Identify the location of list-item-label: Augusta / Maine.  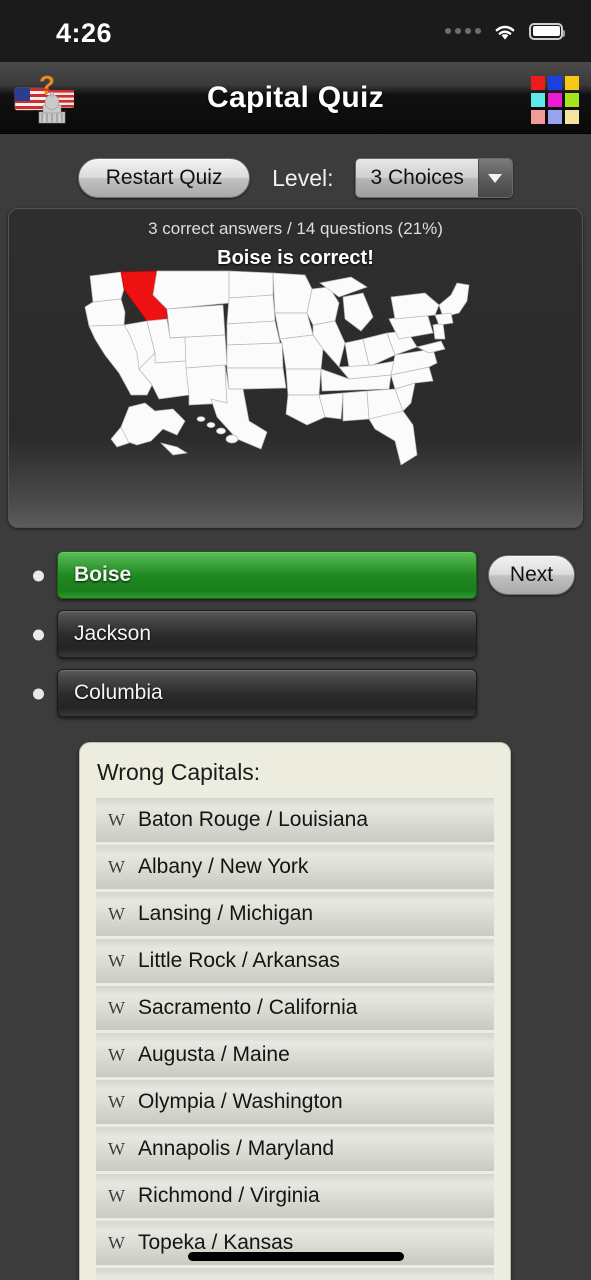
(214, 1054).